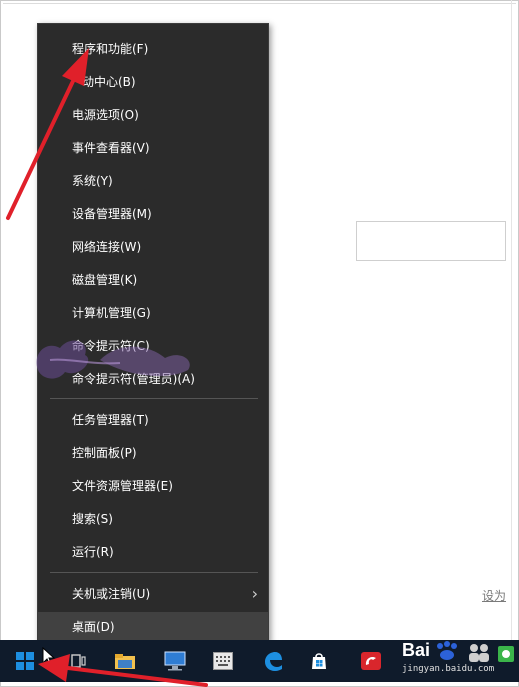 This screenshot has width=519, height=687. I want to click on task-view-icon, so click(78, 661).